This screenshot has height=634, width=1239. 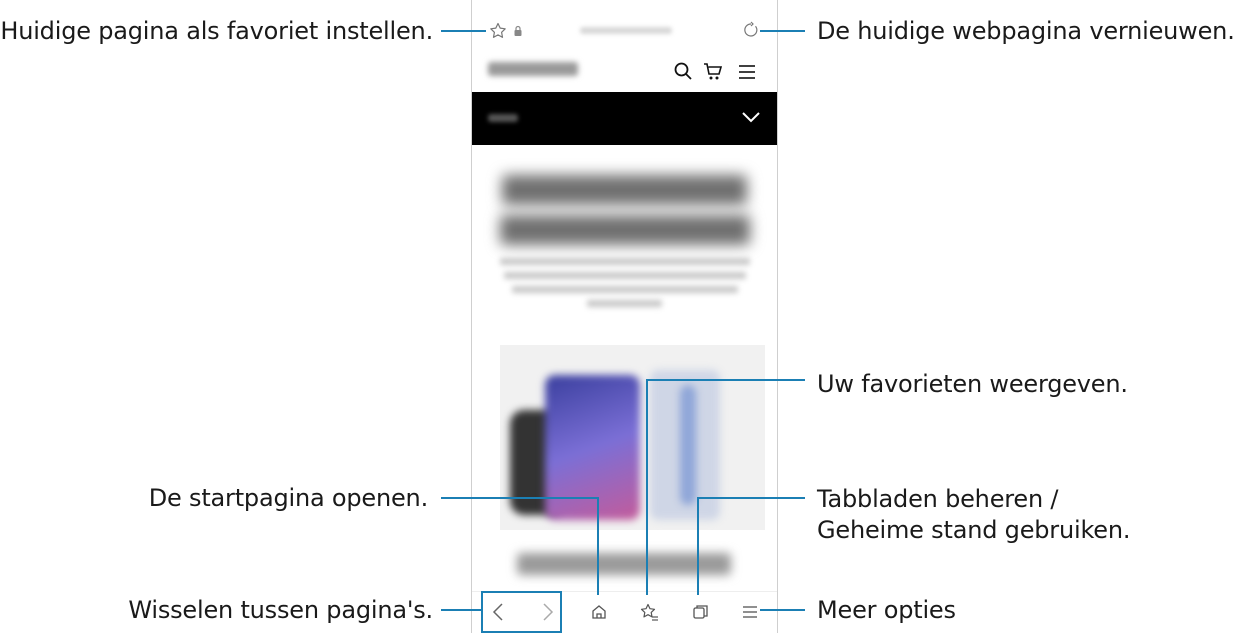 I want to click on navigate-highlight-box, so click(x=521, y=612).